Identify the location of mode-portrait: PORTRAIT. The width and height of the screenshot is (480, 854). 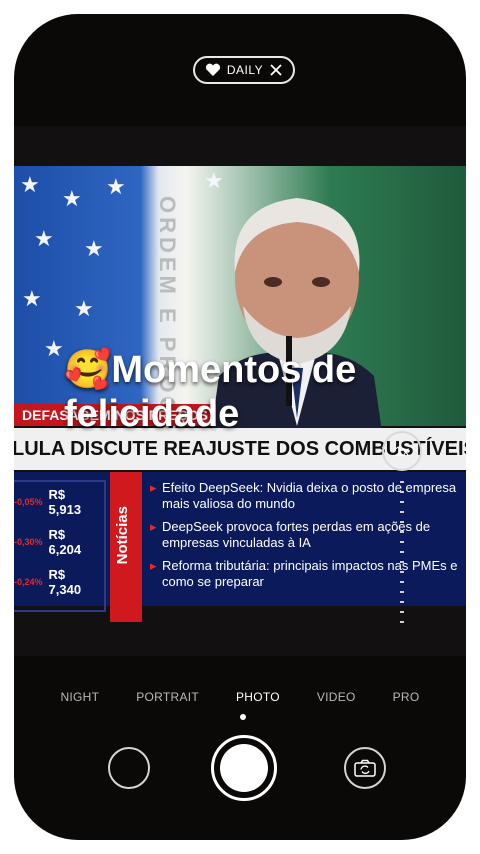
(167, 697).